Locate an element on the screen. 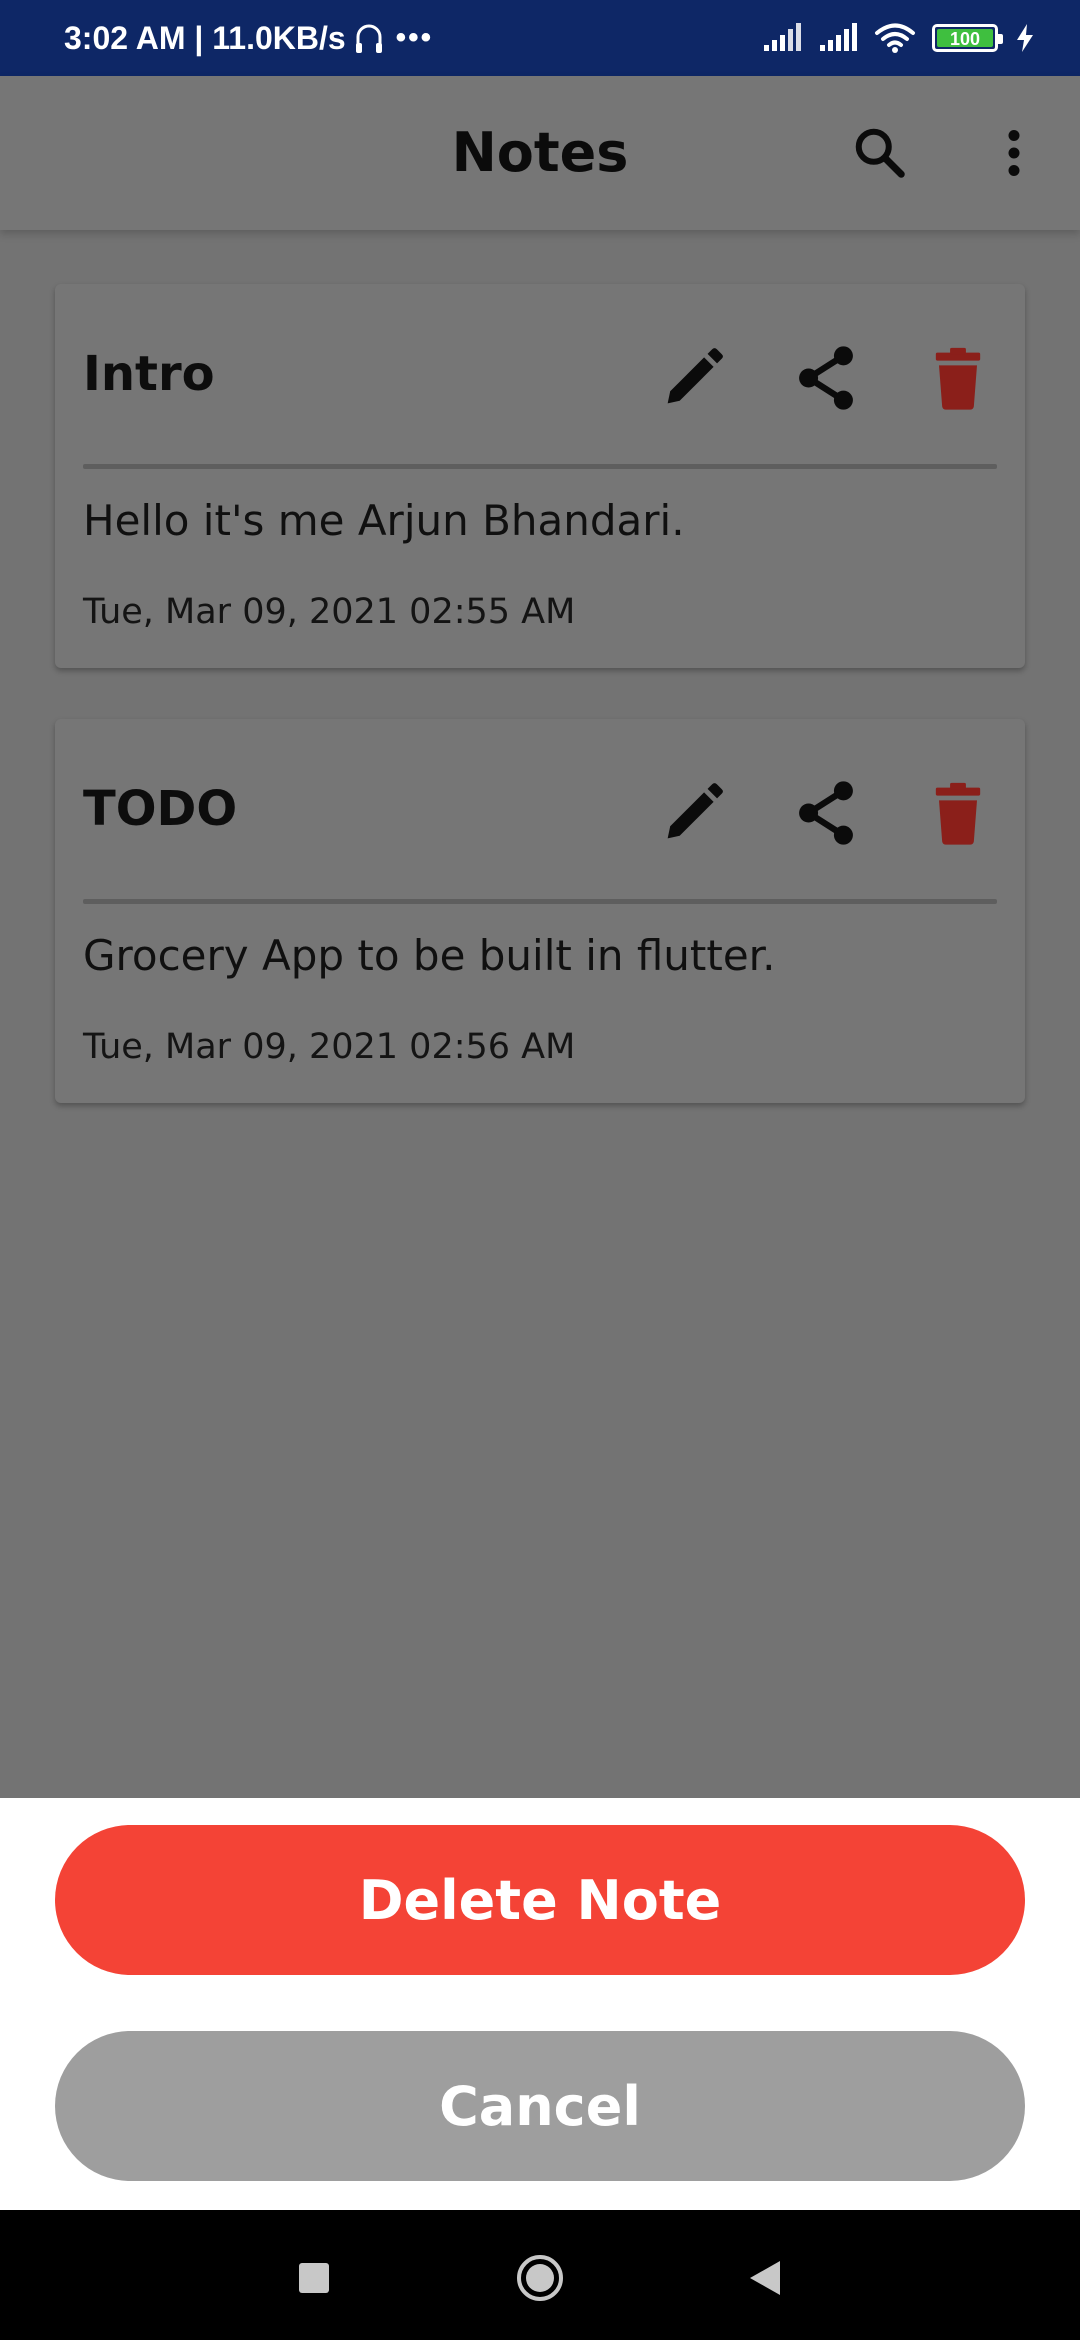 This screenshot has height=2340, width=1080. home-circle-icon is located at coordinates (540, 2278).